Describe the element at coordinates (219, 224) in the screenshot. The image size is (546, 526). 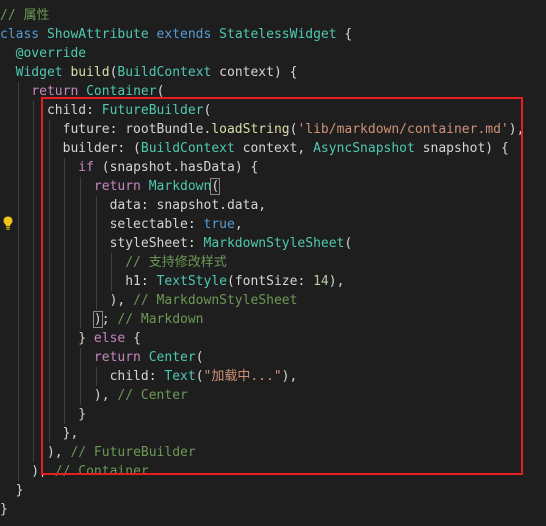
I see `code-token: true` at that location.